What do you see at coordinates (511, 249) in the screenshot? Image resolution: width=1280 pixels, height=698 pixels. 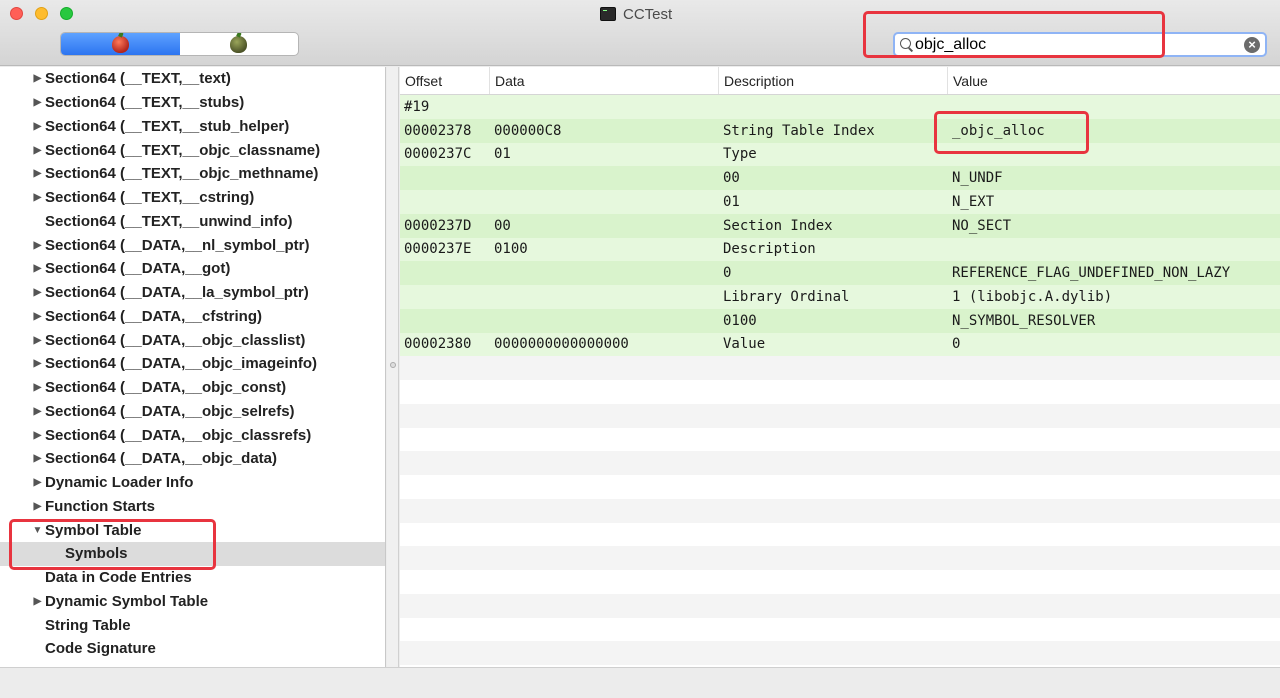 I see `cell-data: 0100` at bounding box center [511, 249].